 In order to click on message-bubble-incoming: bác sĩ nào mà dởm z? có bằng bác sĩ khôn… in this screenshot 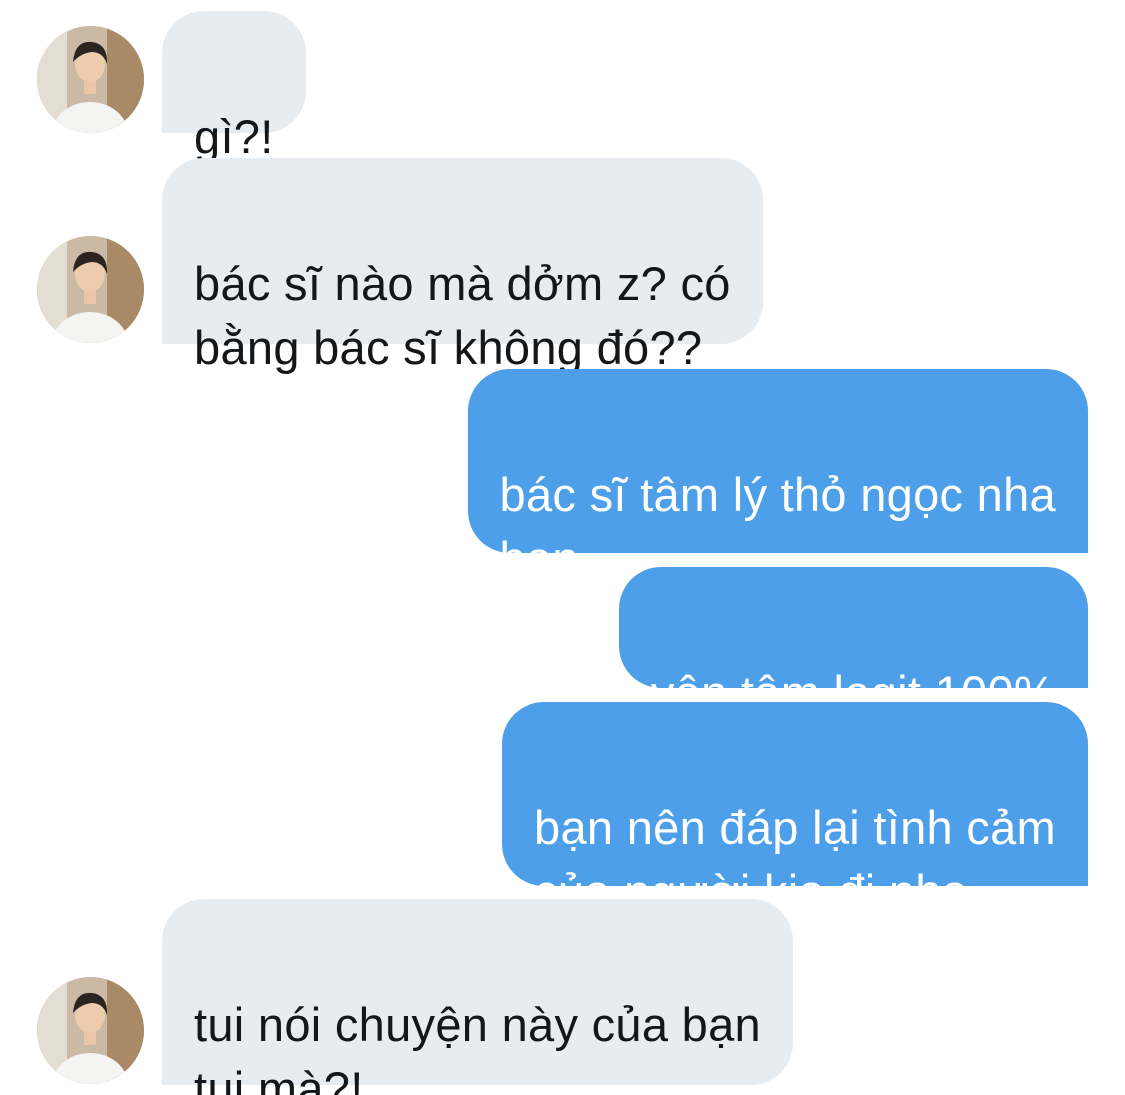, I will do `click(462, 266)`.